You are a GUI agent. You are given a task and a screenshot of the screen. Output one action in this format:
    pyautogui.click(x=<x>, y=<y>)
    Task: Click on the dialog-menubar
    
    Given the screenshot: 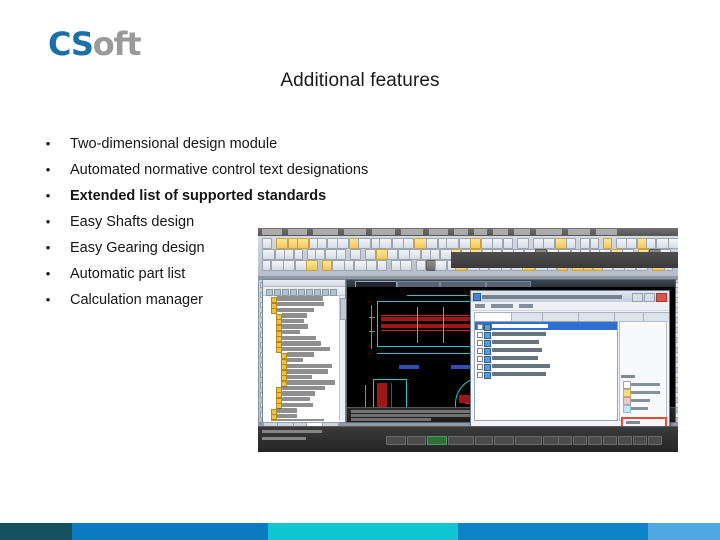 What is the action you would take?
    pyautogui.click(x=570, y=306)
    